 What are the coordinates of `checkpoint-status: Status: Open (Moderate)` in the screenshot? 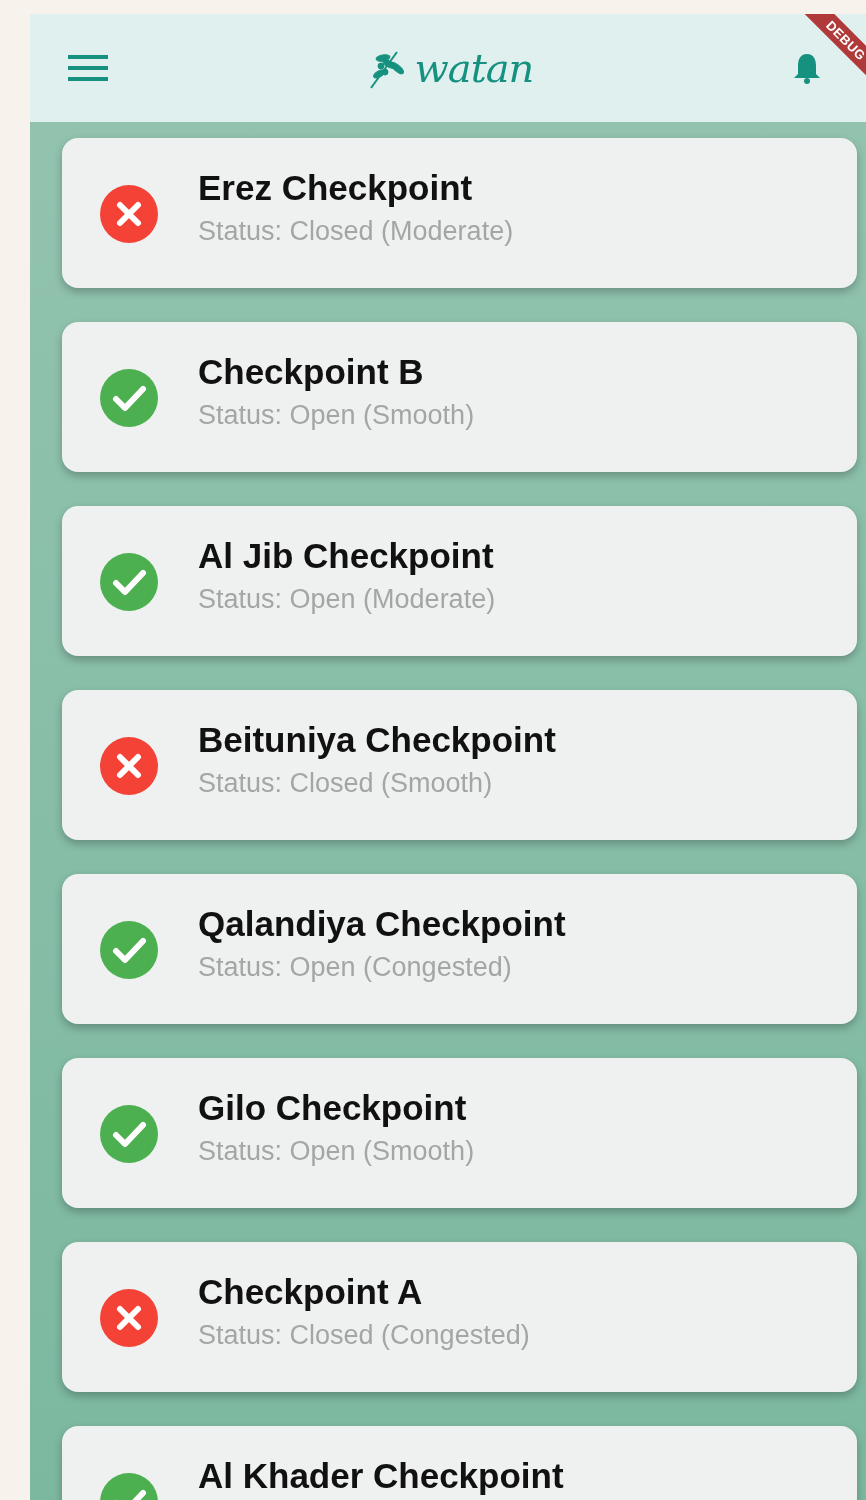 It's located at (347, 599).